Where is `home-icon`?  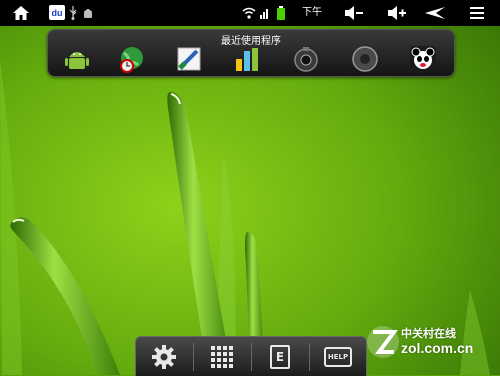
home-icon is located at coordinates (21, 13).